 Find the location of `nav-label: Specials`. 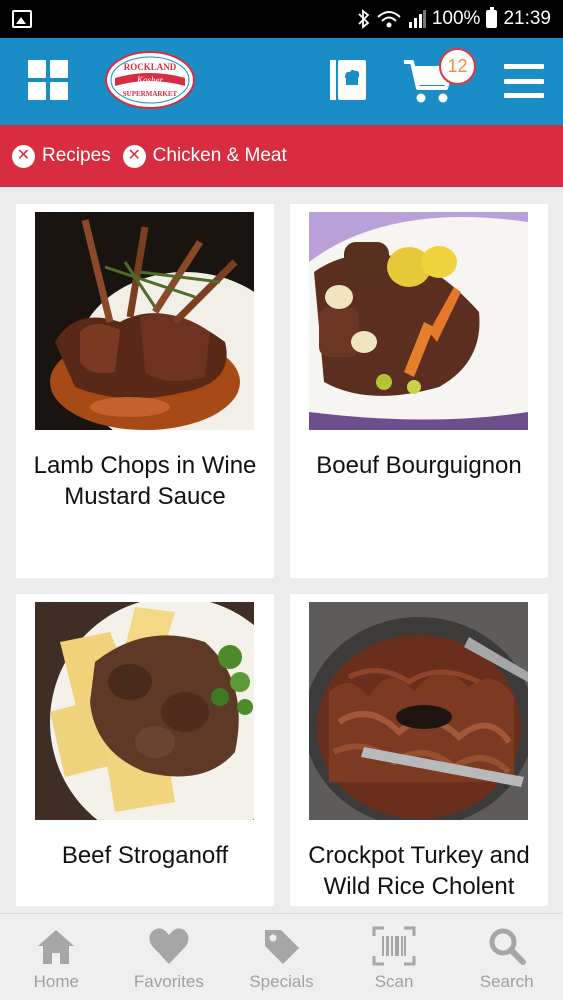

nav-label: Specials is located at coordinates (281, 981).